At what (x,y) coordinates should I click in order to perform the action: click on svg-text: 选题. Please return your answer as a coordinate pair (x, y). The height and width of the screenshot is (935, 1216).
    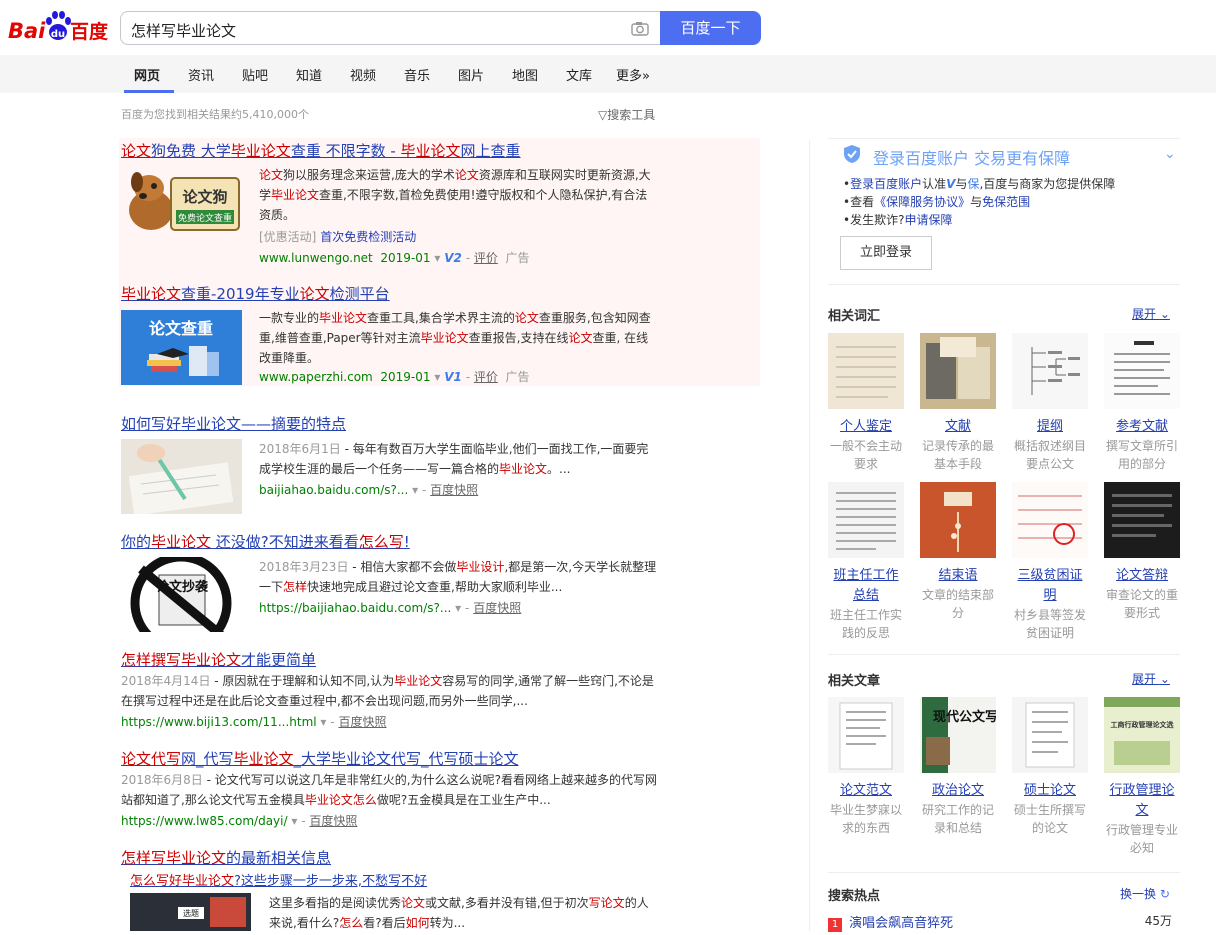
    Looking at the image, I should click on (191, 913).